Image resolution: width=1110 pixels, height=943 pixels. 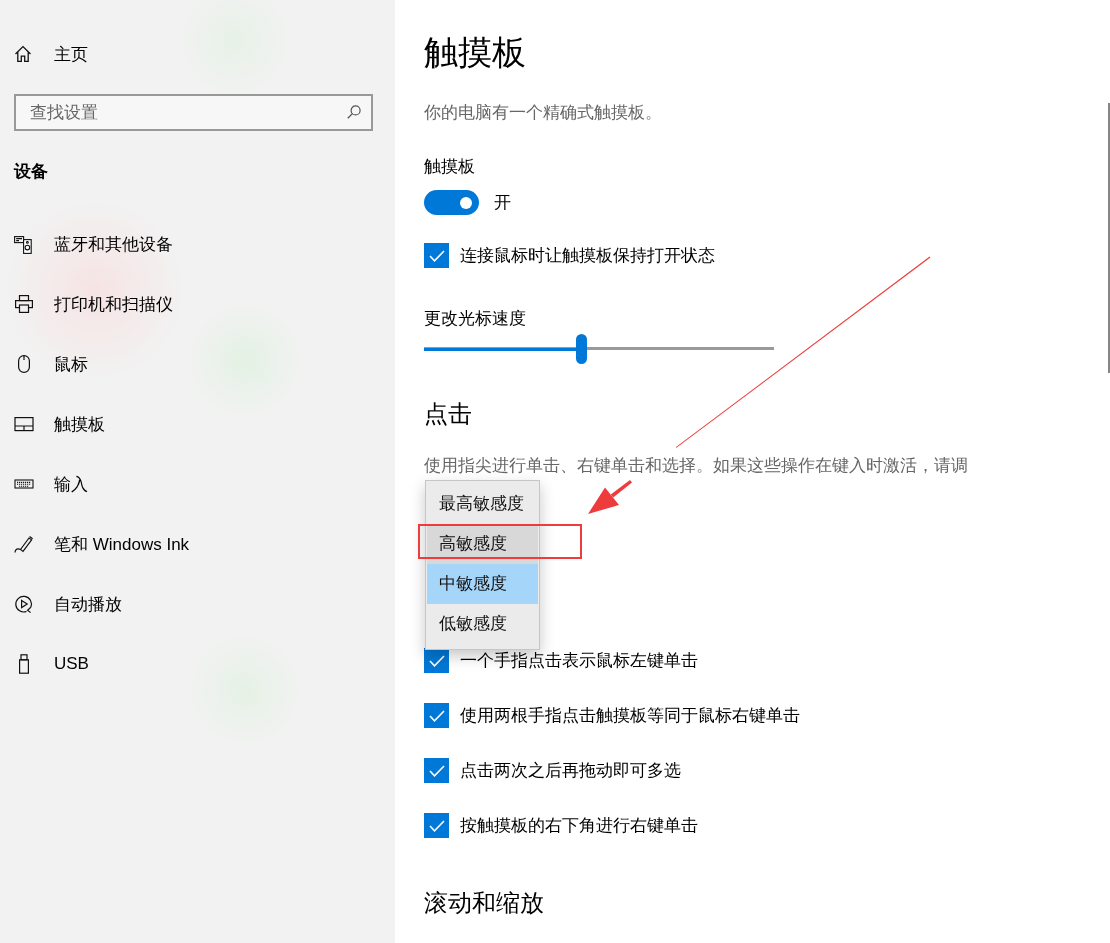 I want to click on checkbox-label: 按触摸板的右下角进行右键单击, so click(x=579, y=825).